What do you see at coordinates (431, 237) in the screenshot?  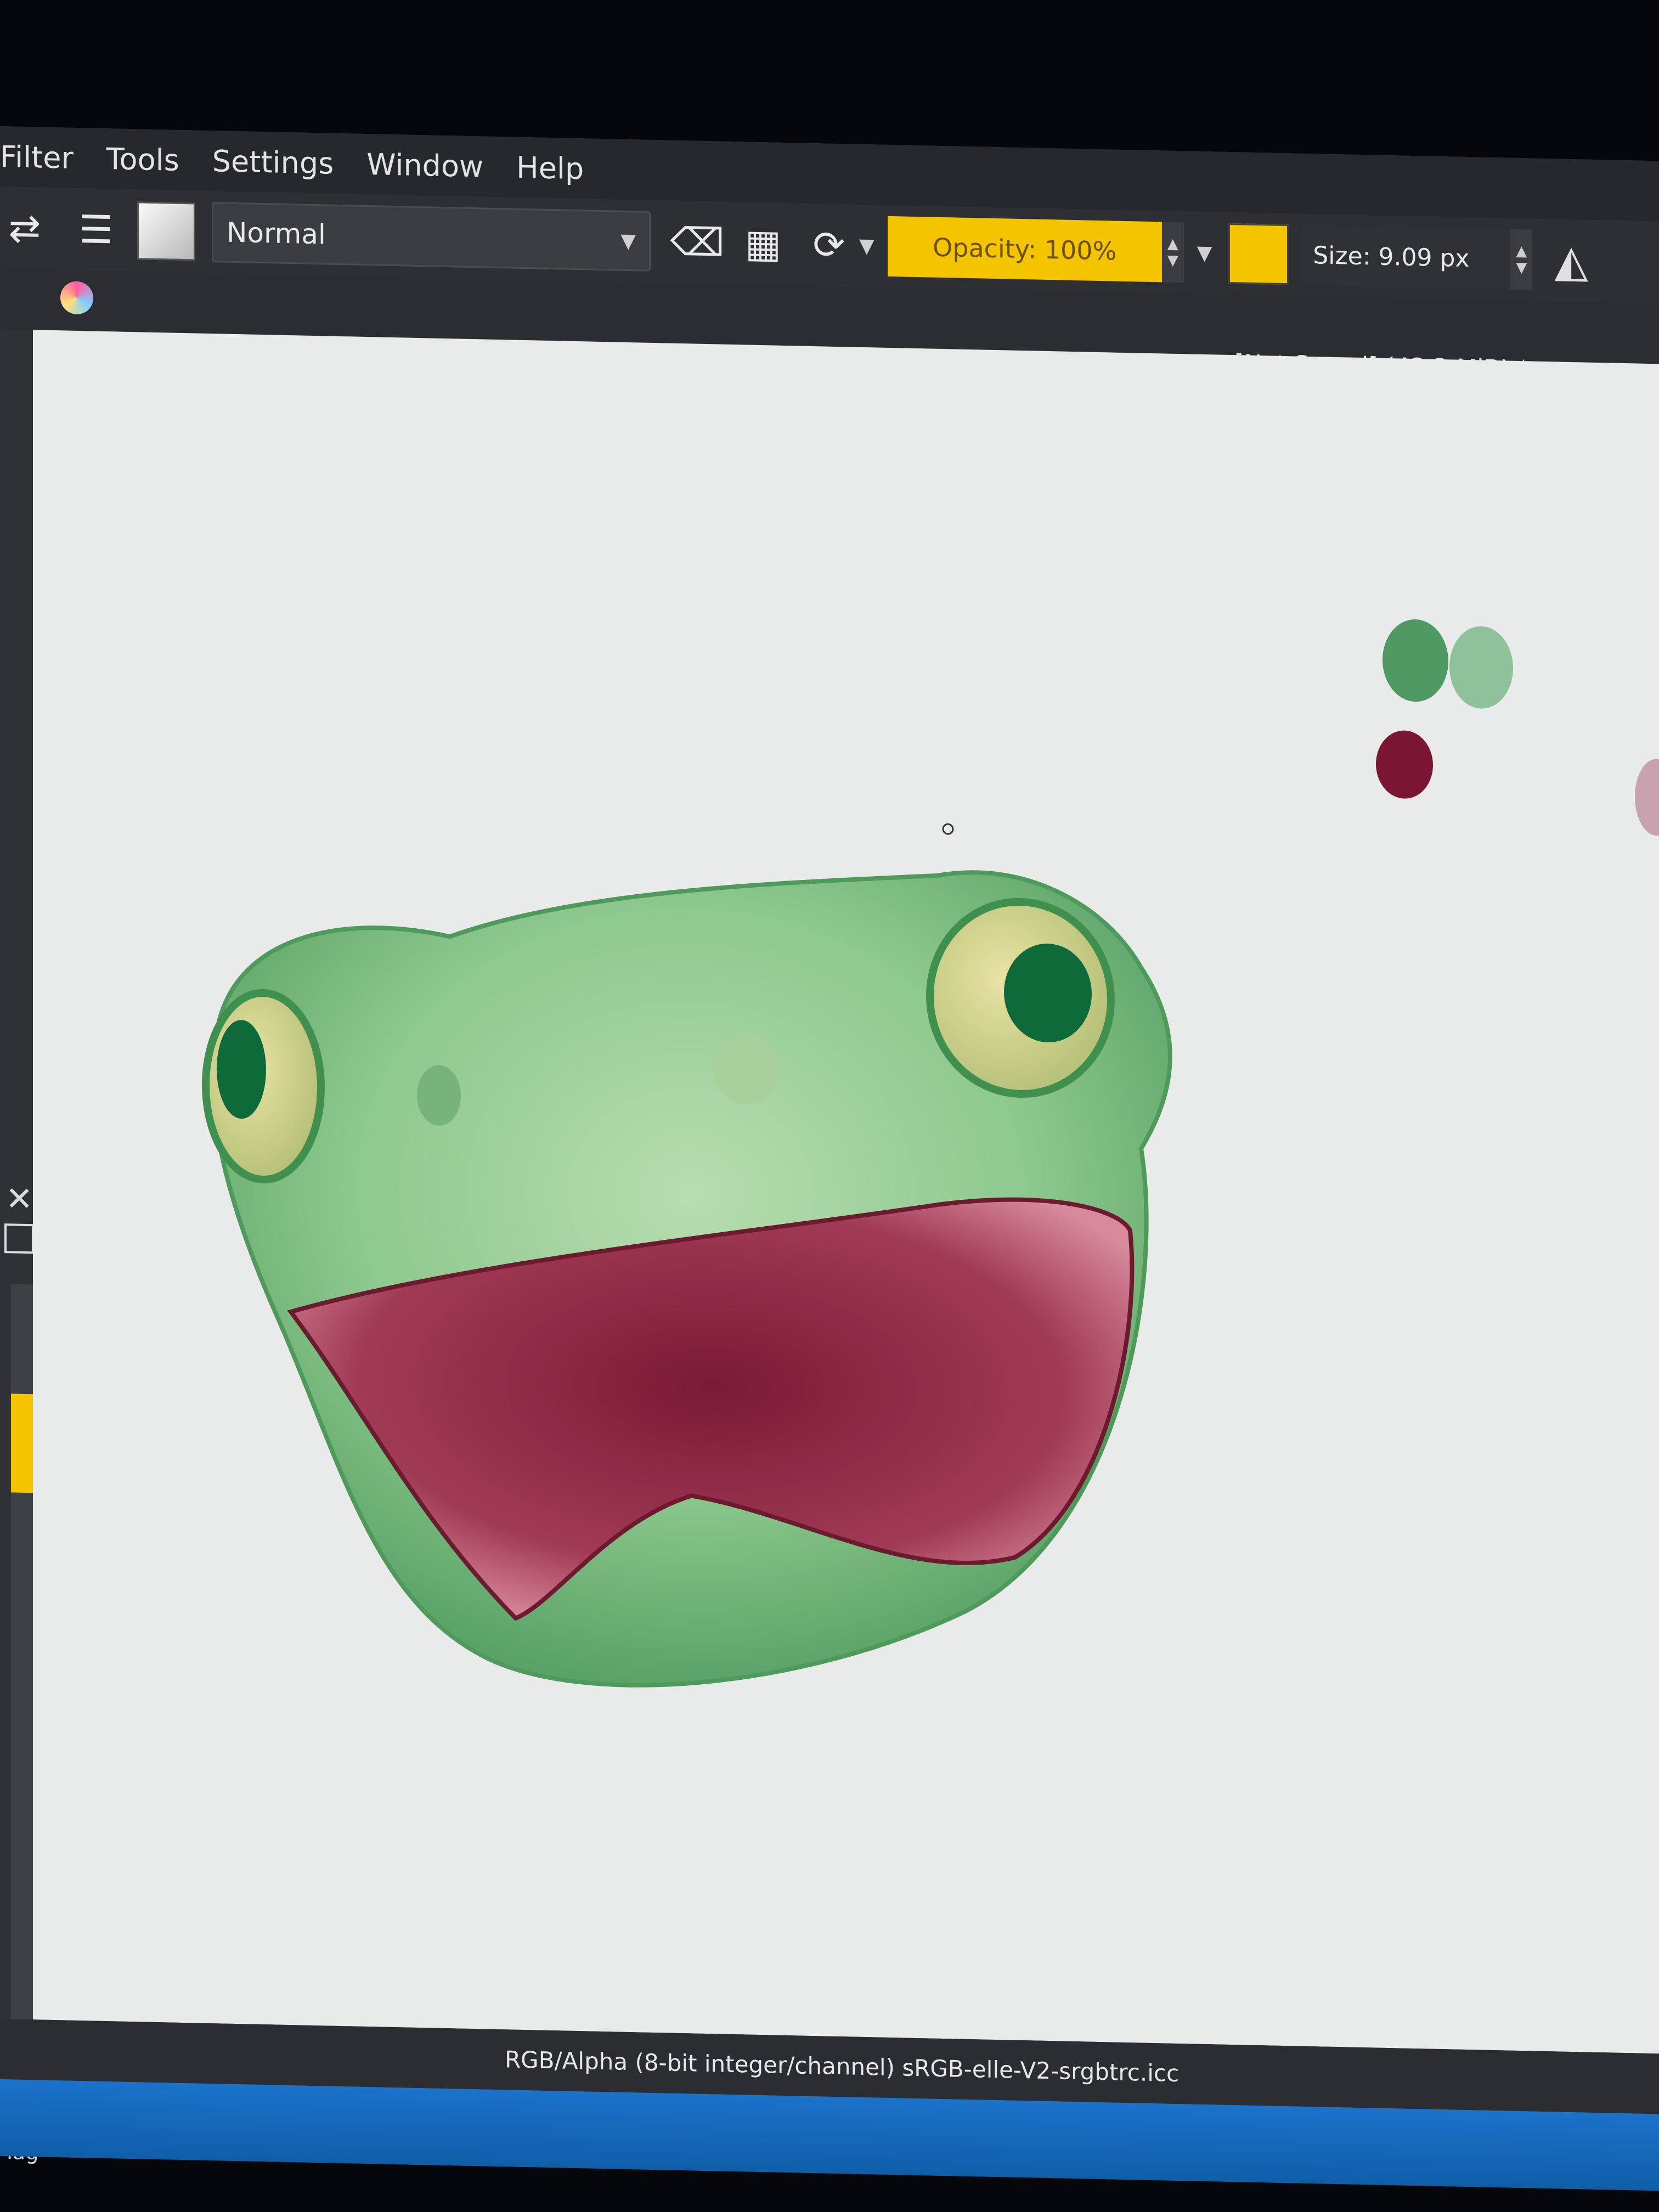 I see `blend-mode-select: Normal ▼` at bounding box center [431, 237].